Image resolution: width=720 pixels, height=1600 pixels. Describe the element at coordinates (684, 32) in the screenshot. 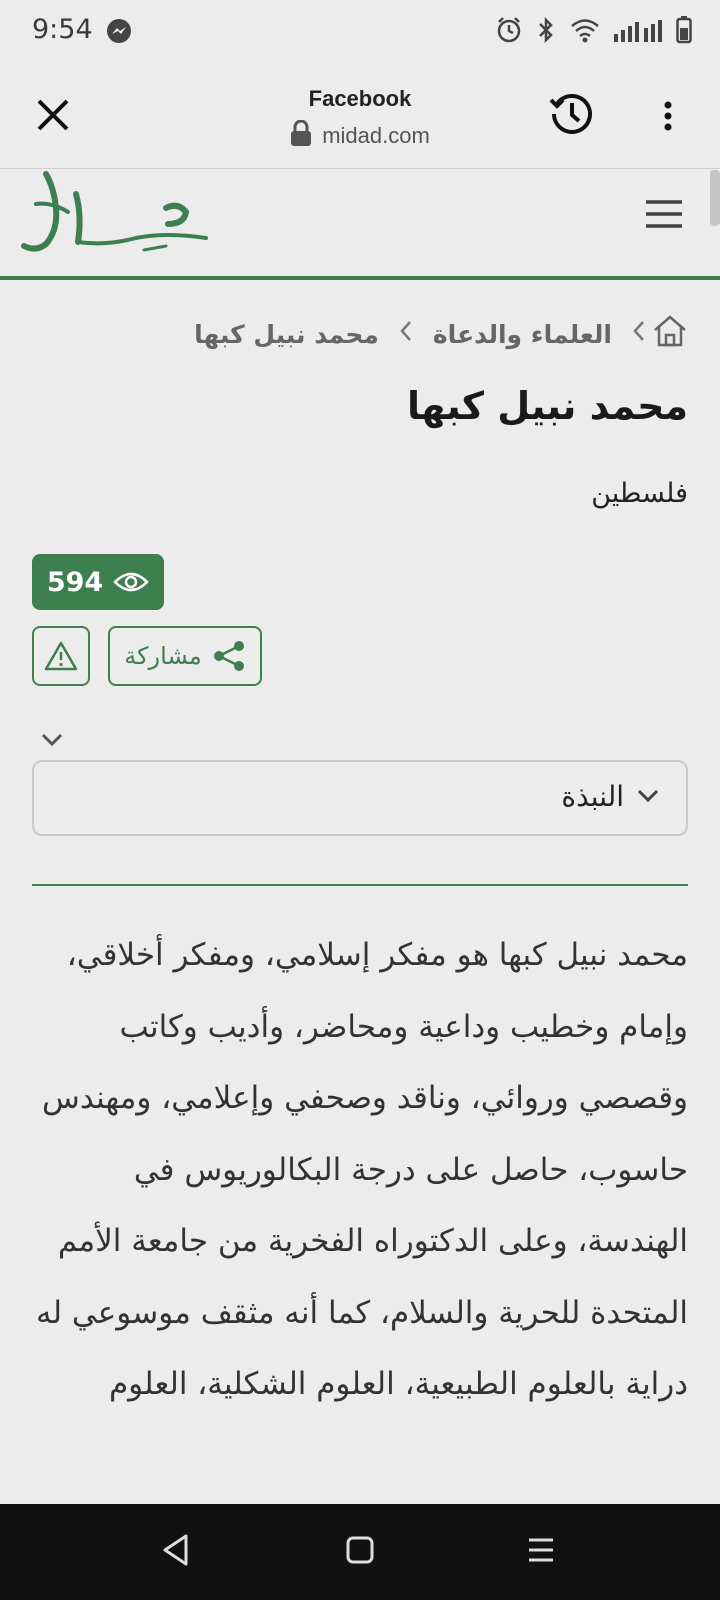

I see `battery-icon` at that location.